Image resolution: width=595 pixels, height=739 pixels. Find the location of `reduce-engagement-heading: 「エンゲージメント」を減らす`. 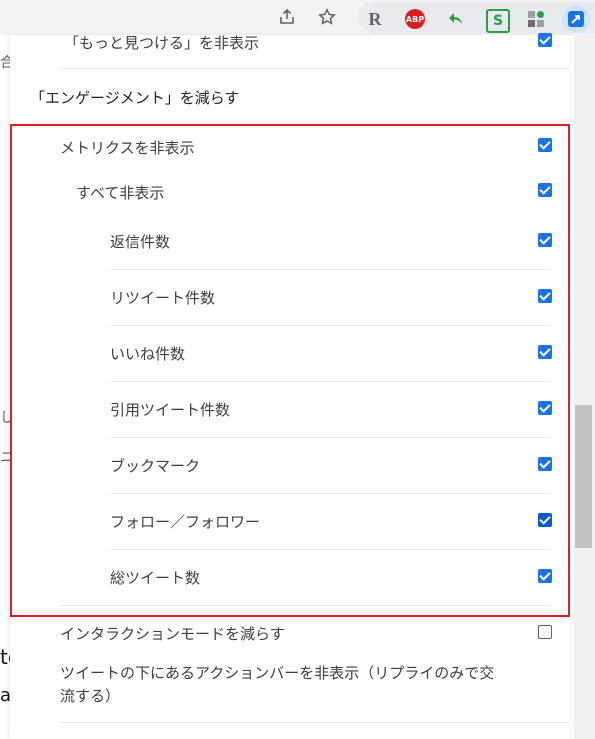

reduce-engagement-heading: 「エンゲージメント」を減らす is located at coordinates (135, 98).